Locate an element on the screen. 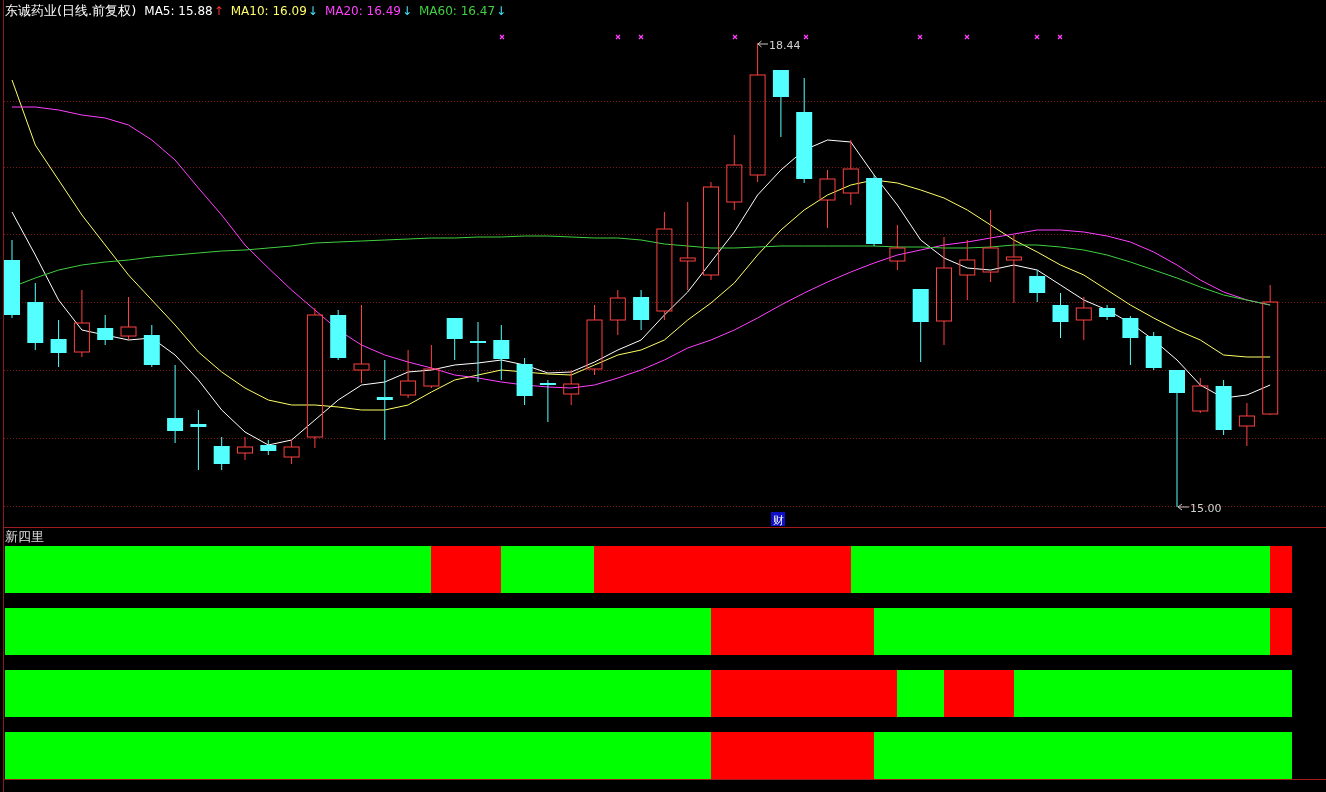 Image resolution: width=1326 pixels, height=792 pixels. indicator-title: 新四里 is located at coordinates (24, 537).